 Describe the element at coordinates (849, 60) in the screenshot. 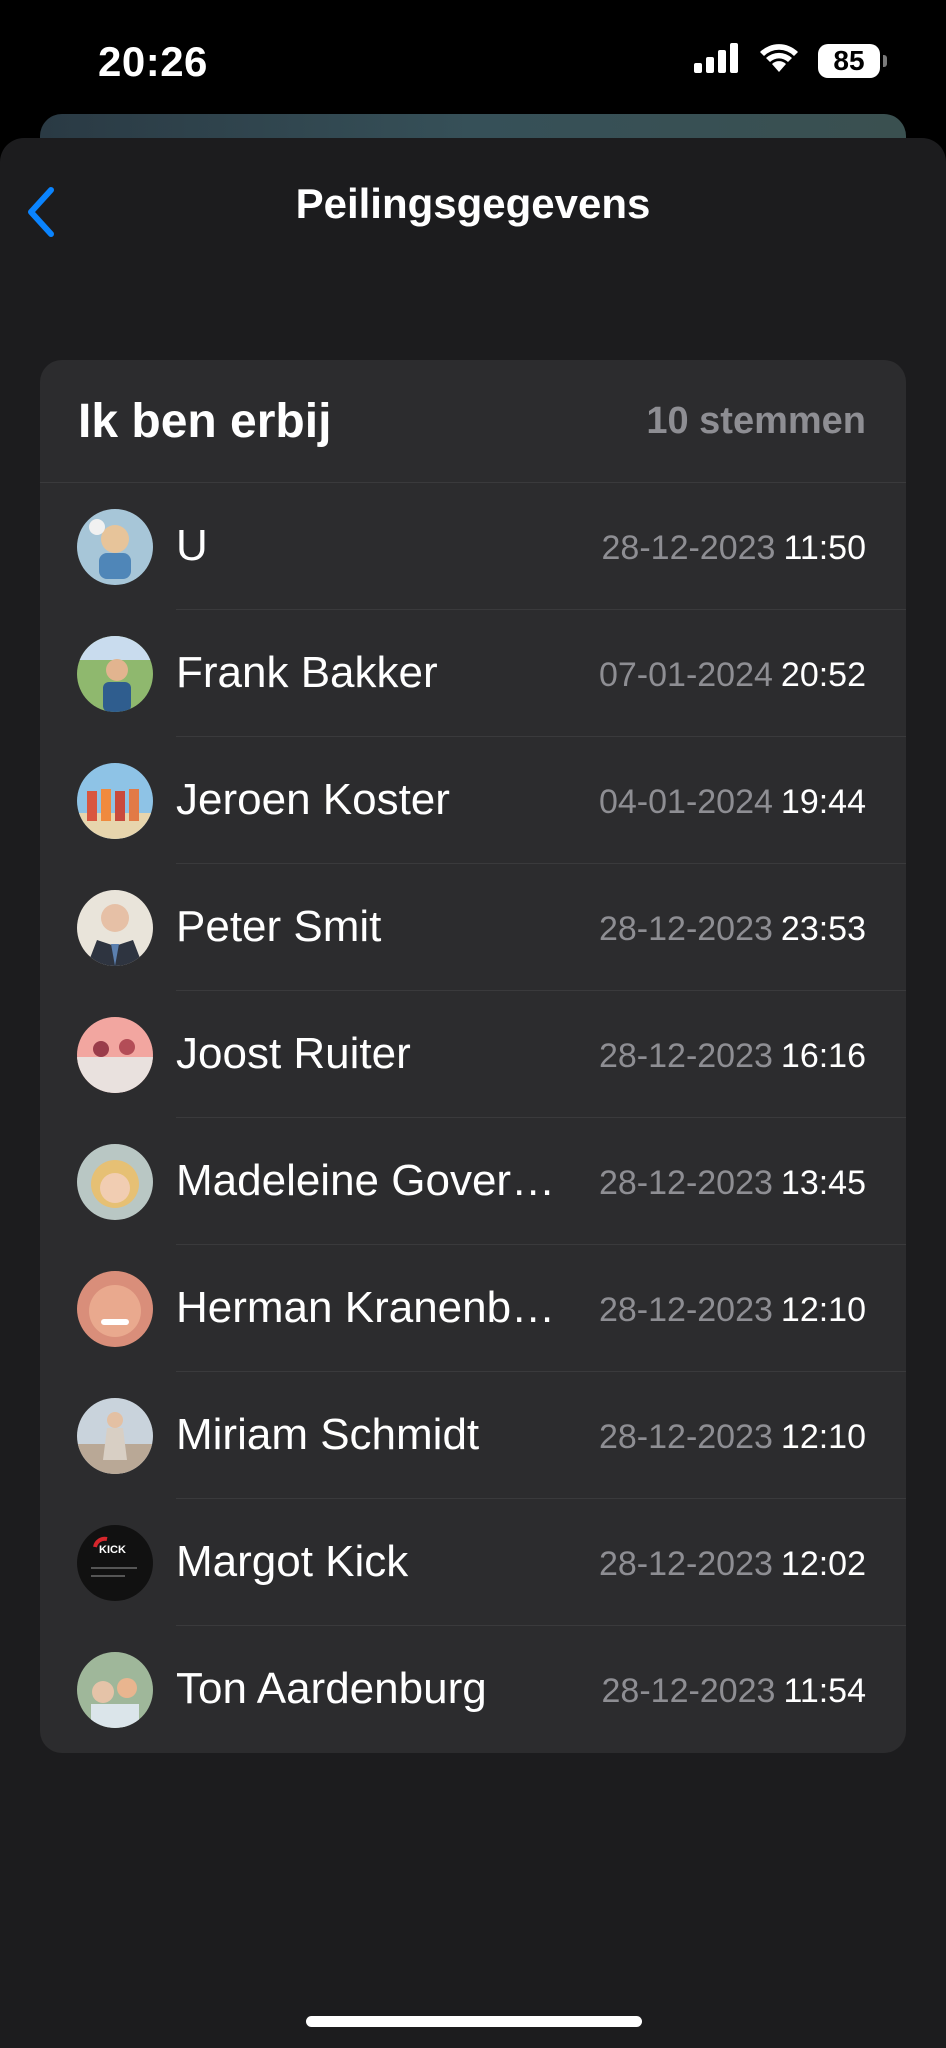

I see `battery-level: 85` at that location.